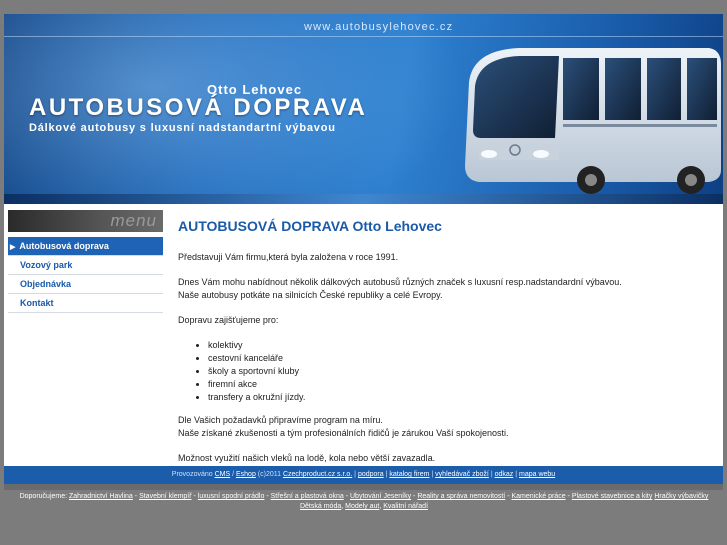 This screenshot has width=727, height=545. What do you see at coordinates (409, 474) in the screenshot?
I see `footer-link-katalog: katalog firem` at bounding box center [409, 474].